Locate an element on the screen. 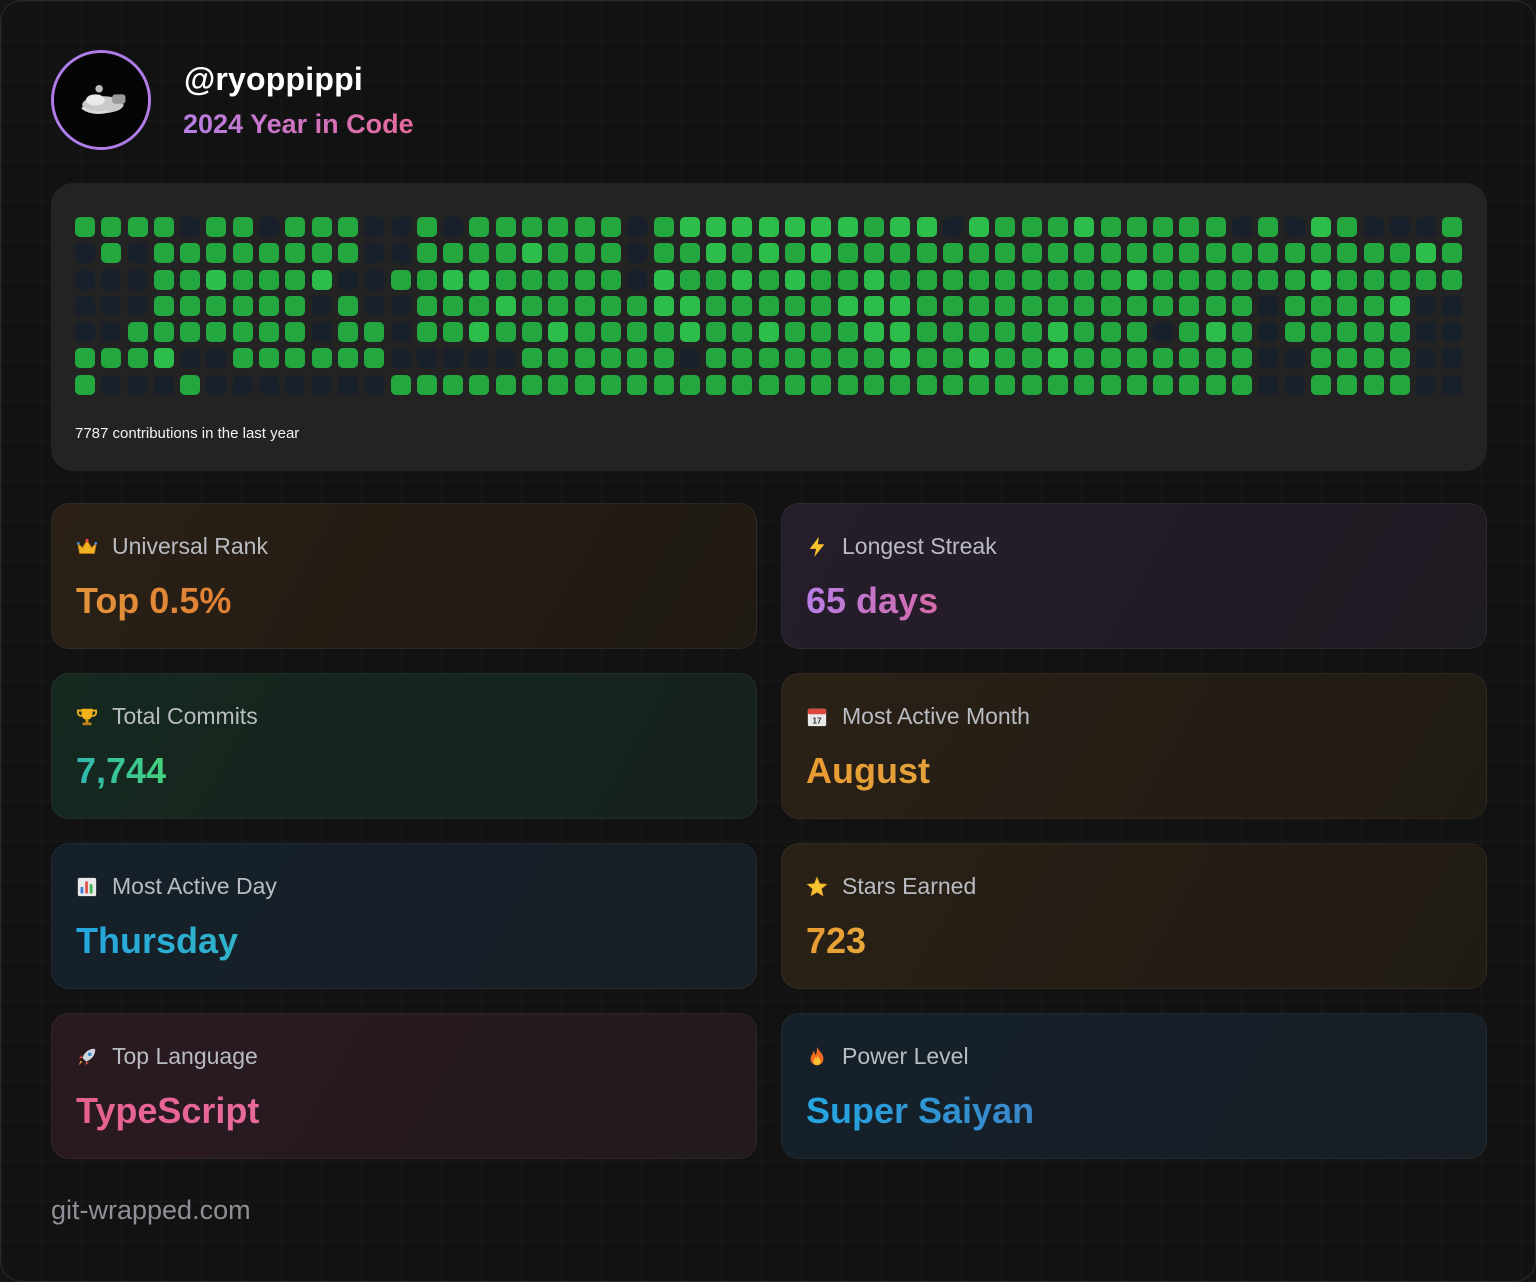 The width and height of the screenshot is (1536, 1282). bar-chart-icon is located at coordinates (87, 887).